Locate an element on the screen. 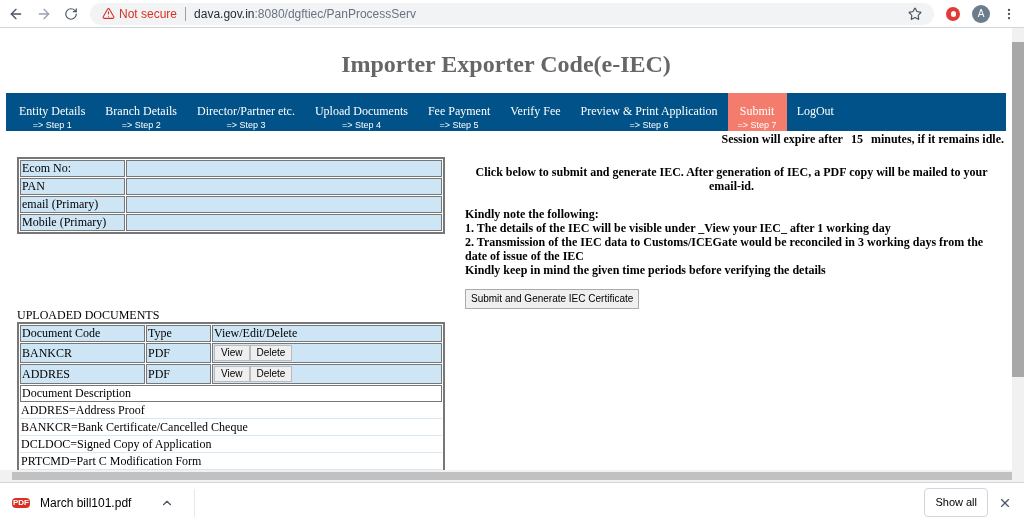 The width and height of the screenshot is (1024, 522). warning-icon is located at coordinates (108, 13).